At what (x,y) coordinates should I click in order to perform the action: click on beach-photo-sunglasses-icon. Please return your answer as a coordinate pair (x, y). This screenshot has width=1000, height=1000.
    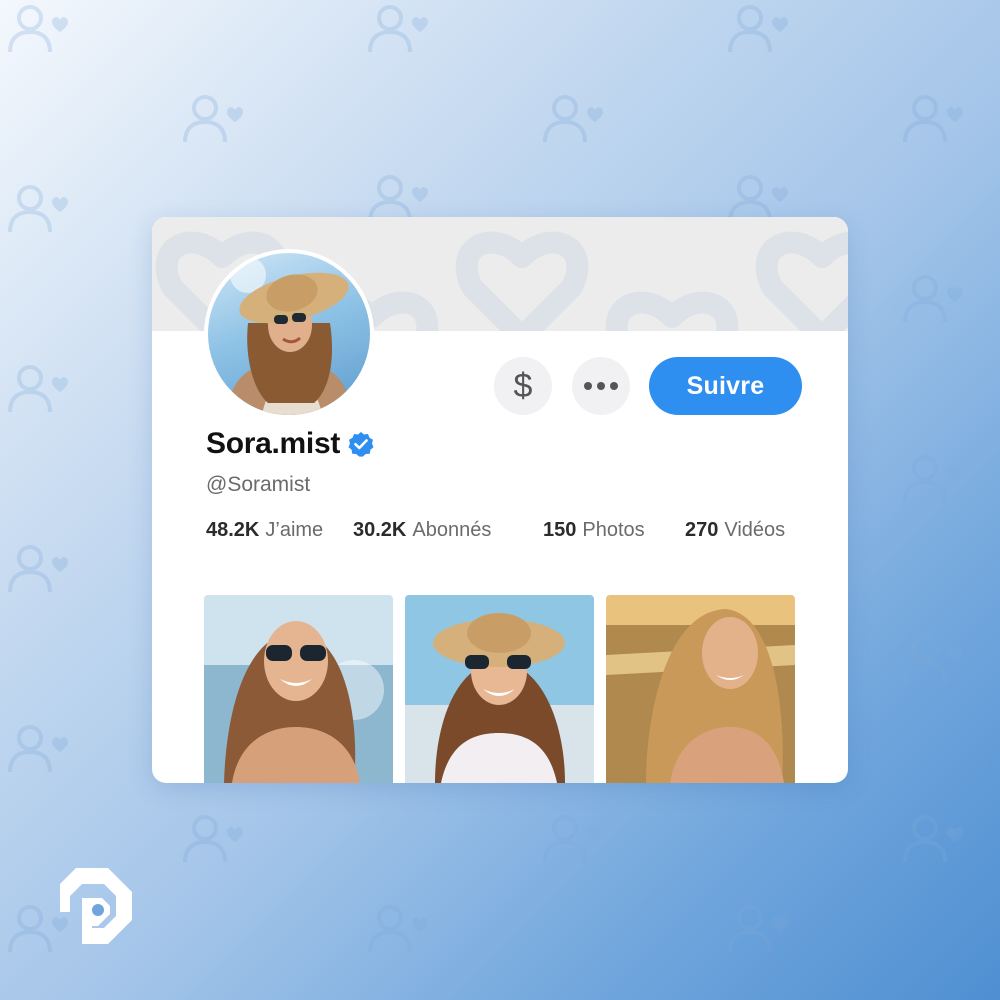
    Looking at the image, I should click on (298, 689).